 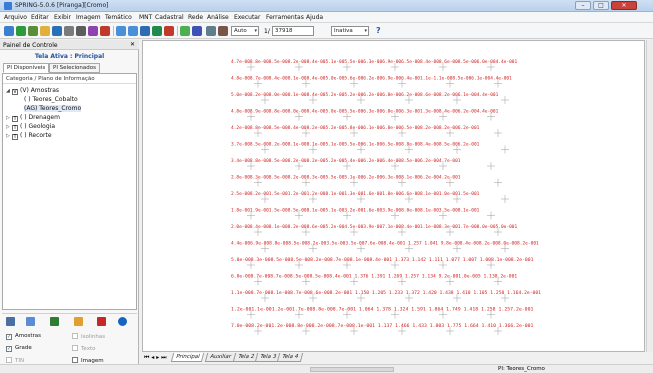 I want to click on menu-editar: Editar, so click(x=40, y=17).